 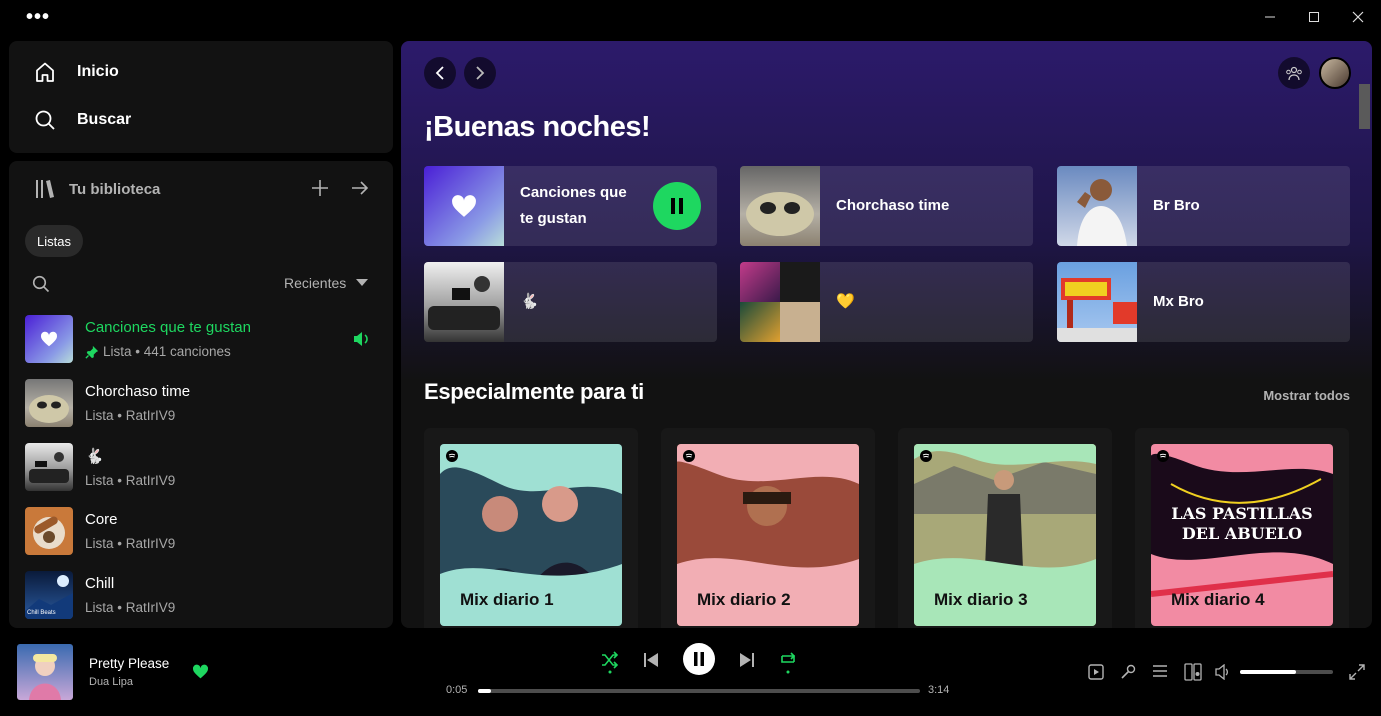 I want to click on mix-card-1: Mix diario 1, so click(x=531, y=528).